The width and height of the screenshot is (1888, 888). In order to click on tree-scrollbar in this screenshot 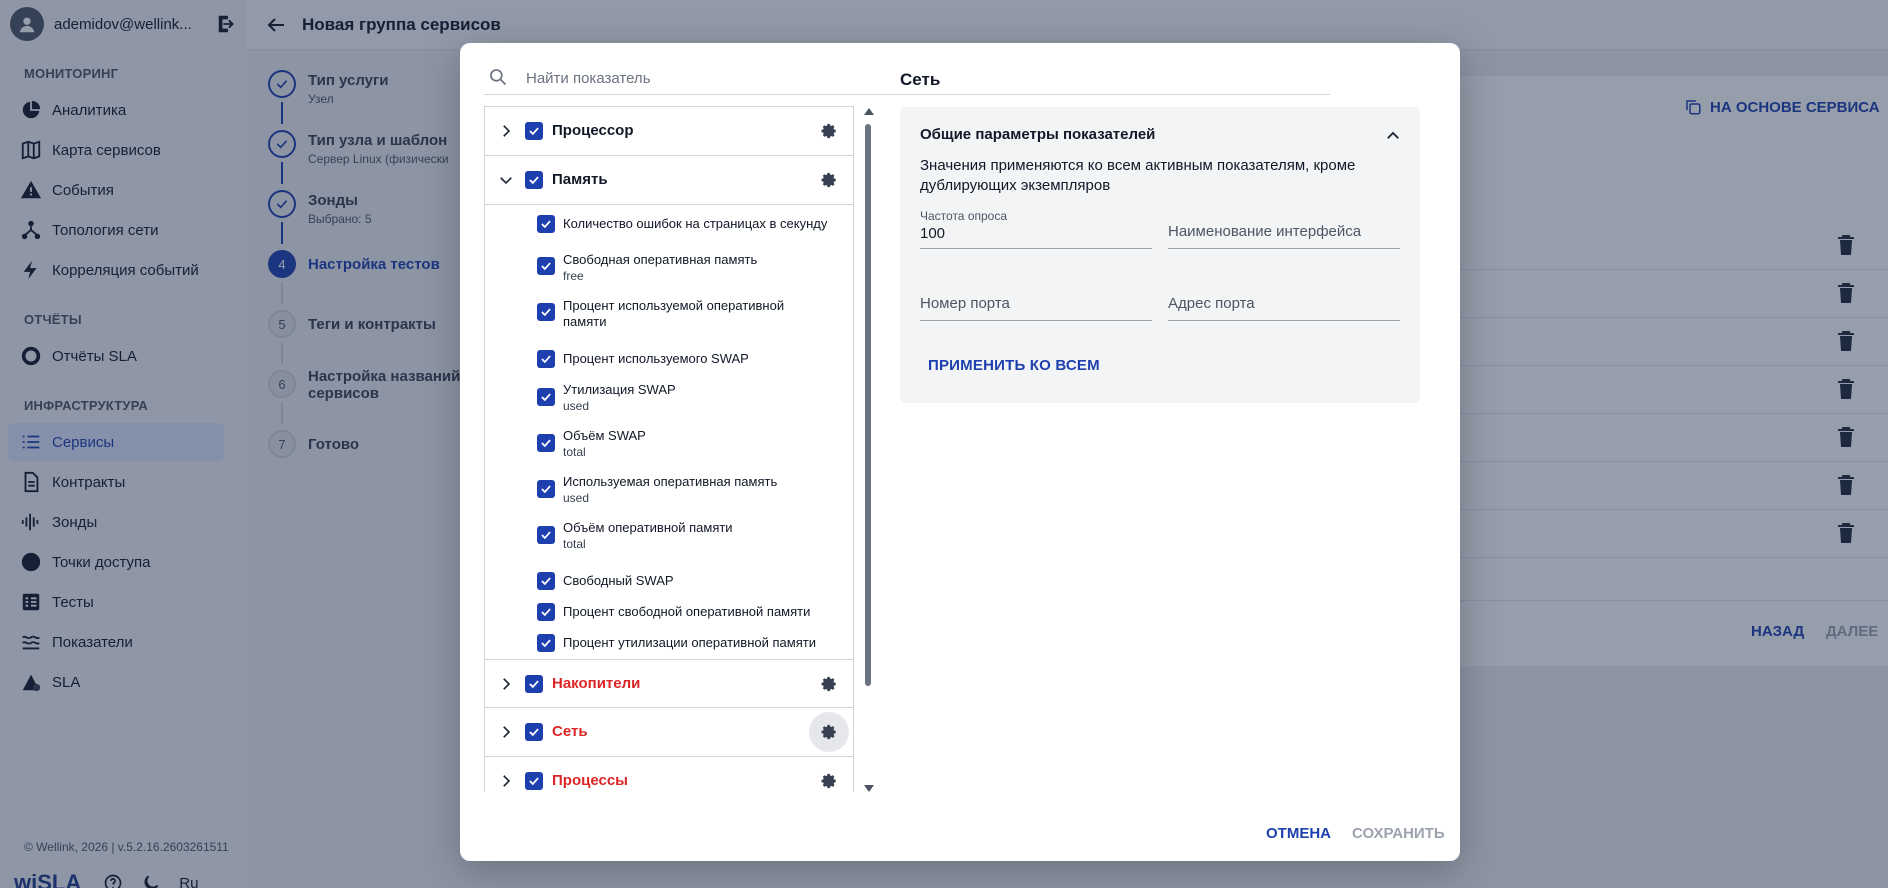, I will do `click(868, 450)`.